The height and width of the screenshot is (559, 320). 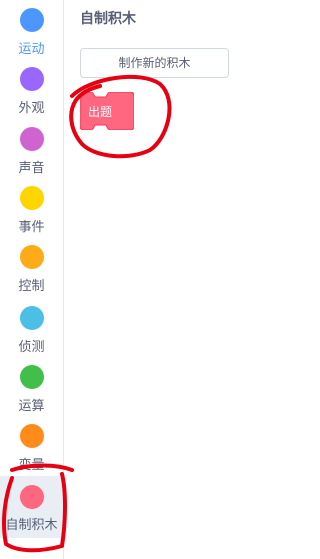 What do you see at coordinates (32, 20) in the screenshot?
I see `category-motion-dot-icon` at bounding box center [32, 20].